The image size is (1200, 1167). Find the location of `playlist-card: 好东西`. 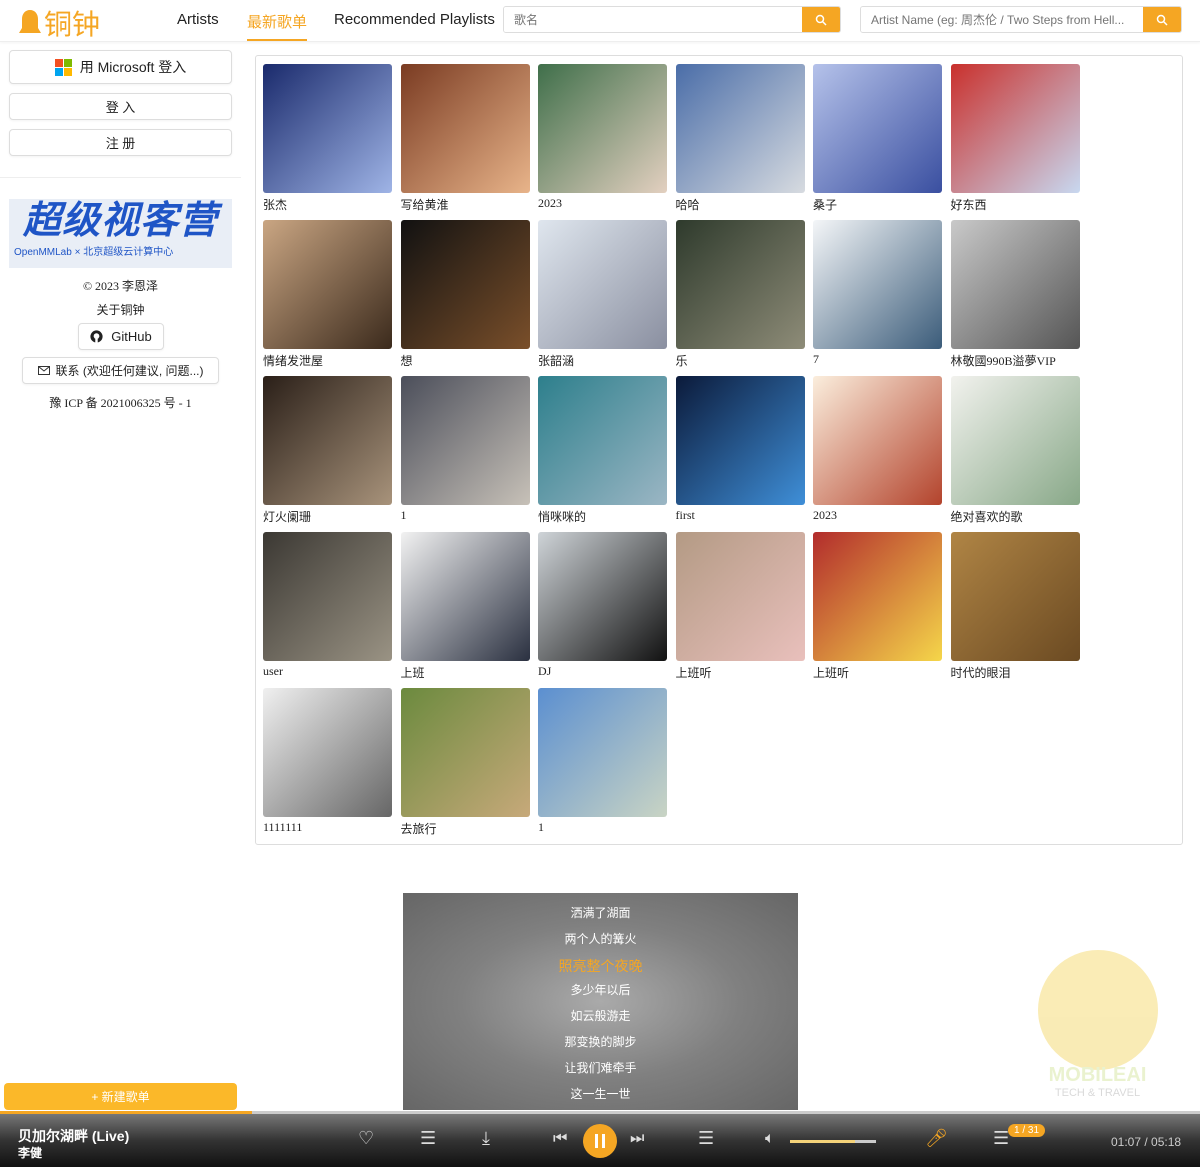

playlist-card: 好东西 is located at coordinates (1015, 138).